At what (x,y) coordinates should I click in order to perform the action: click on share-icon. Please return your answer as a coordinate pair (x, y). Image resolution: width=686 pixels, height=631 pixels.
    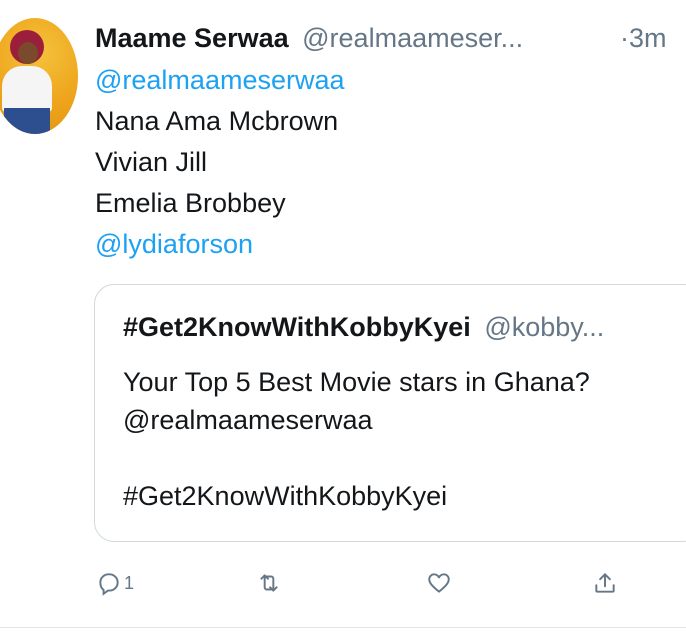
    Looking at the image, I should click on (605, 583).